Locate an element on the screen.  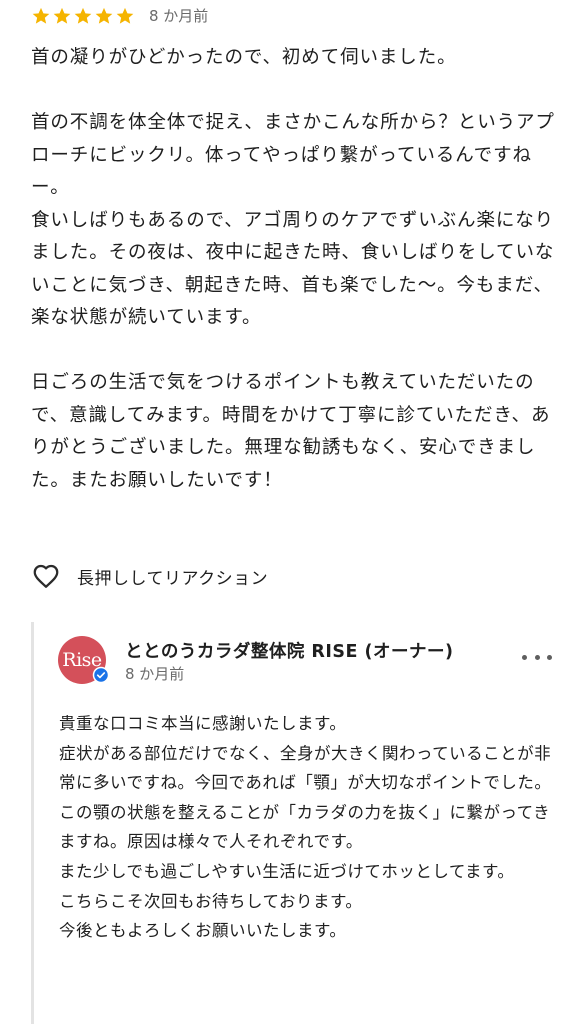
reply-line: また少しでも過ごしやすい生活に近づけてホッとしてます。 is located at coordinates (287, 871).